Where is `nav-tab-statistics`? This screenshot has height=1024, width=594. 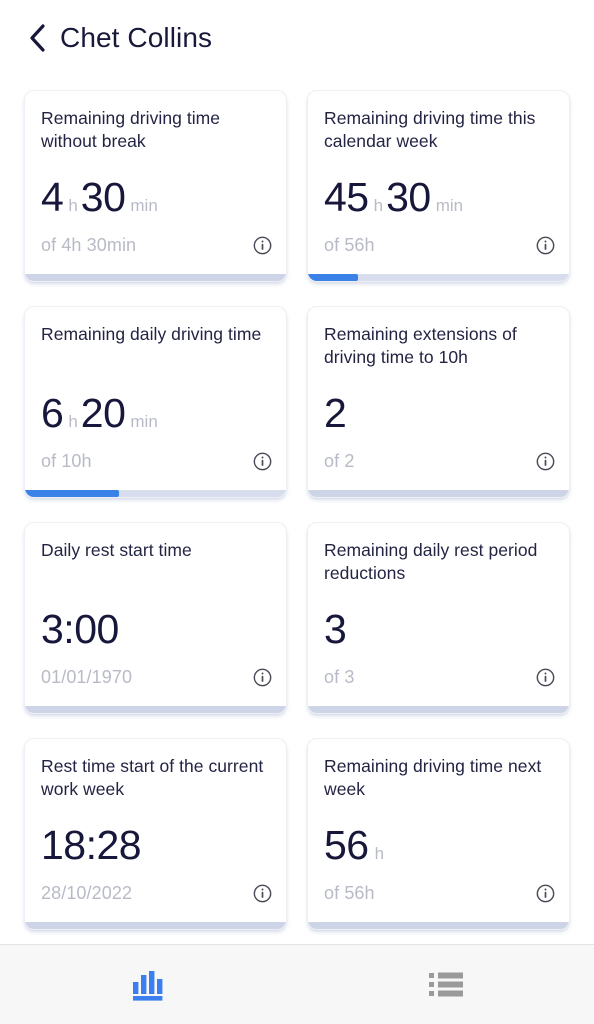
nav-tab-statistics is located at coordinates (148, 984).